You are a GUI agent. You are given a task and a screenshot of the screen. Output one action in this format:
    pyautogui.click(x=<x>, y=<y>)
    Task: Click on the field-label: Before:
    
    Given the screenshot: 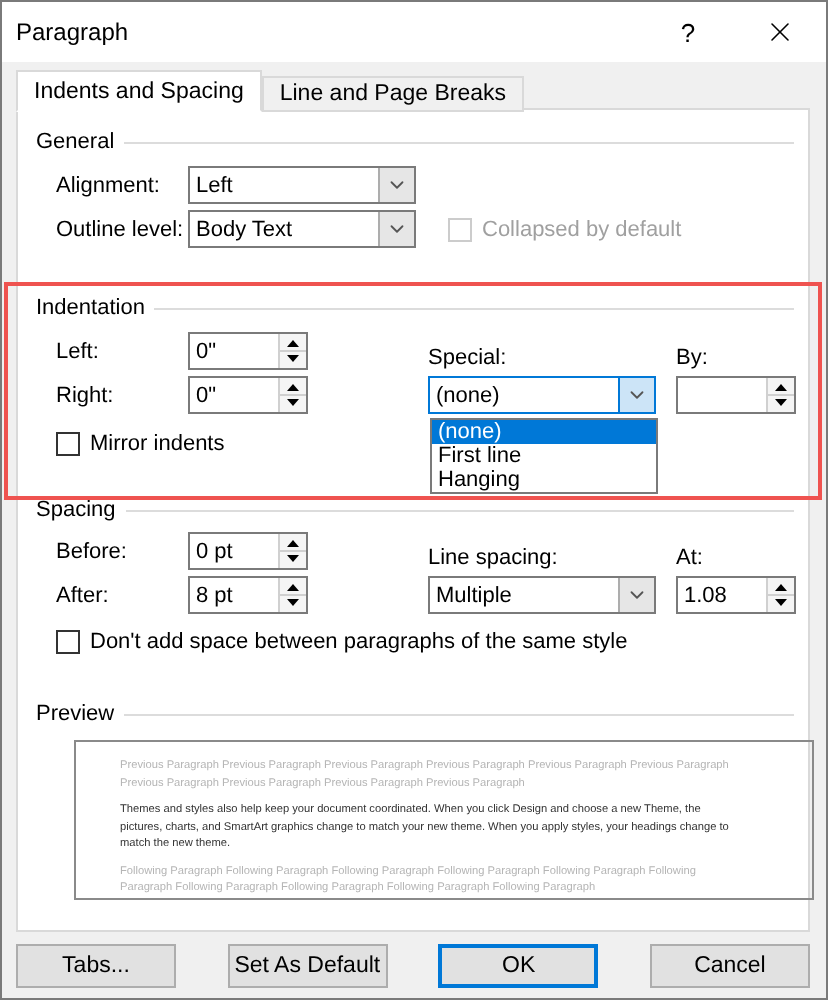 What is the action you would take?
    pyautogui.click(x=92, y=551)
    